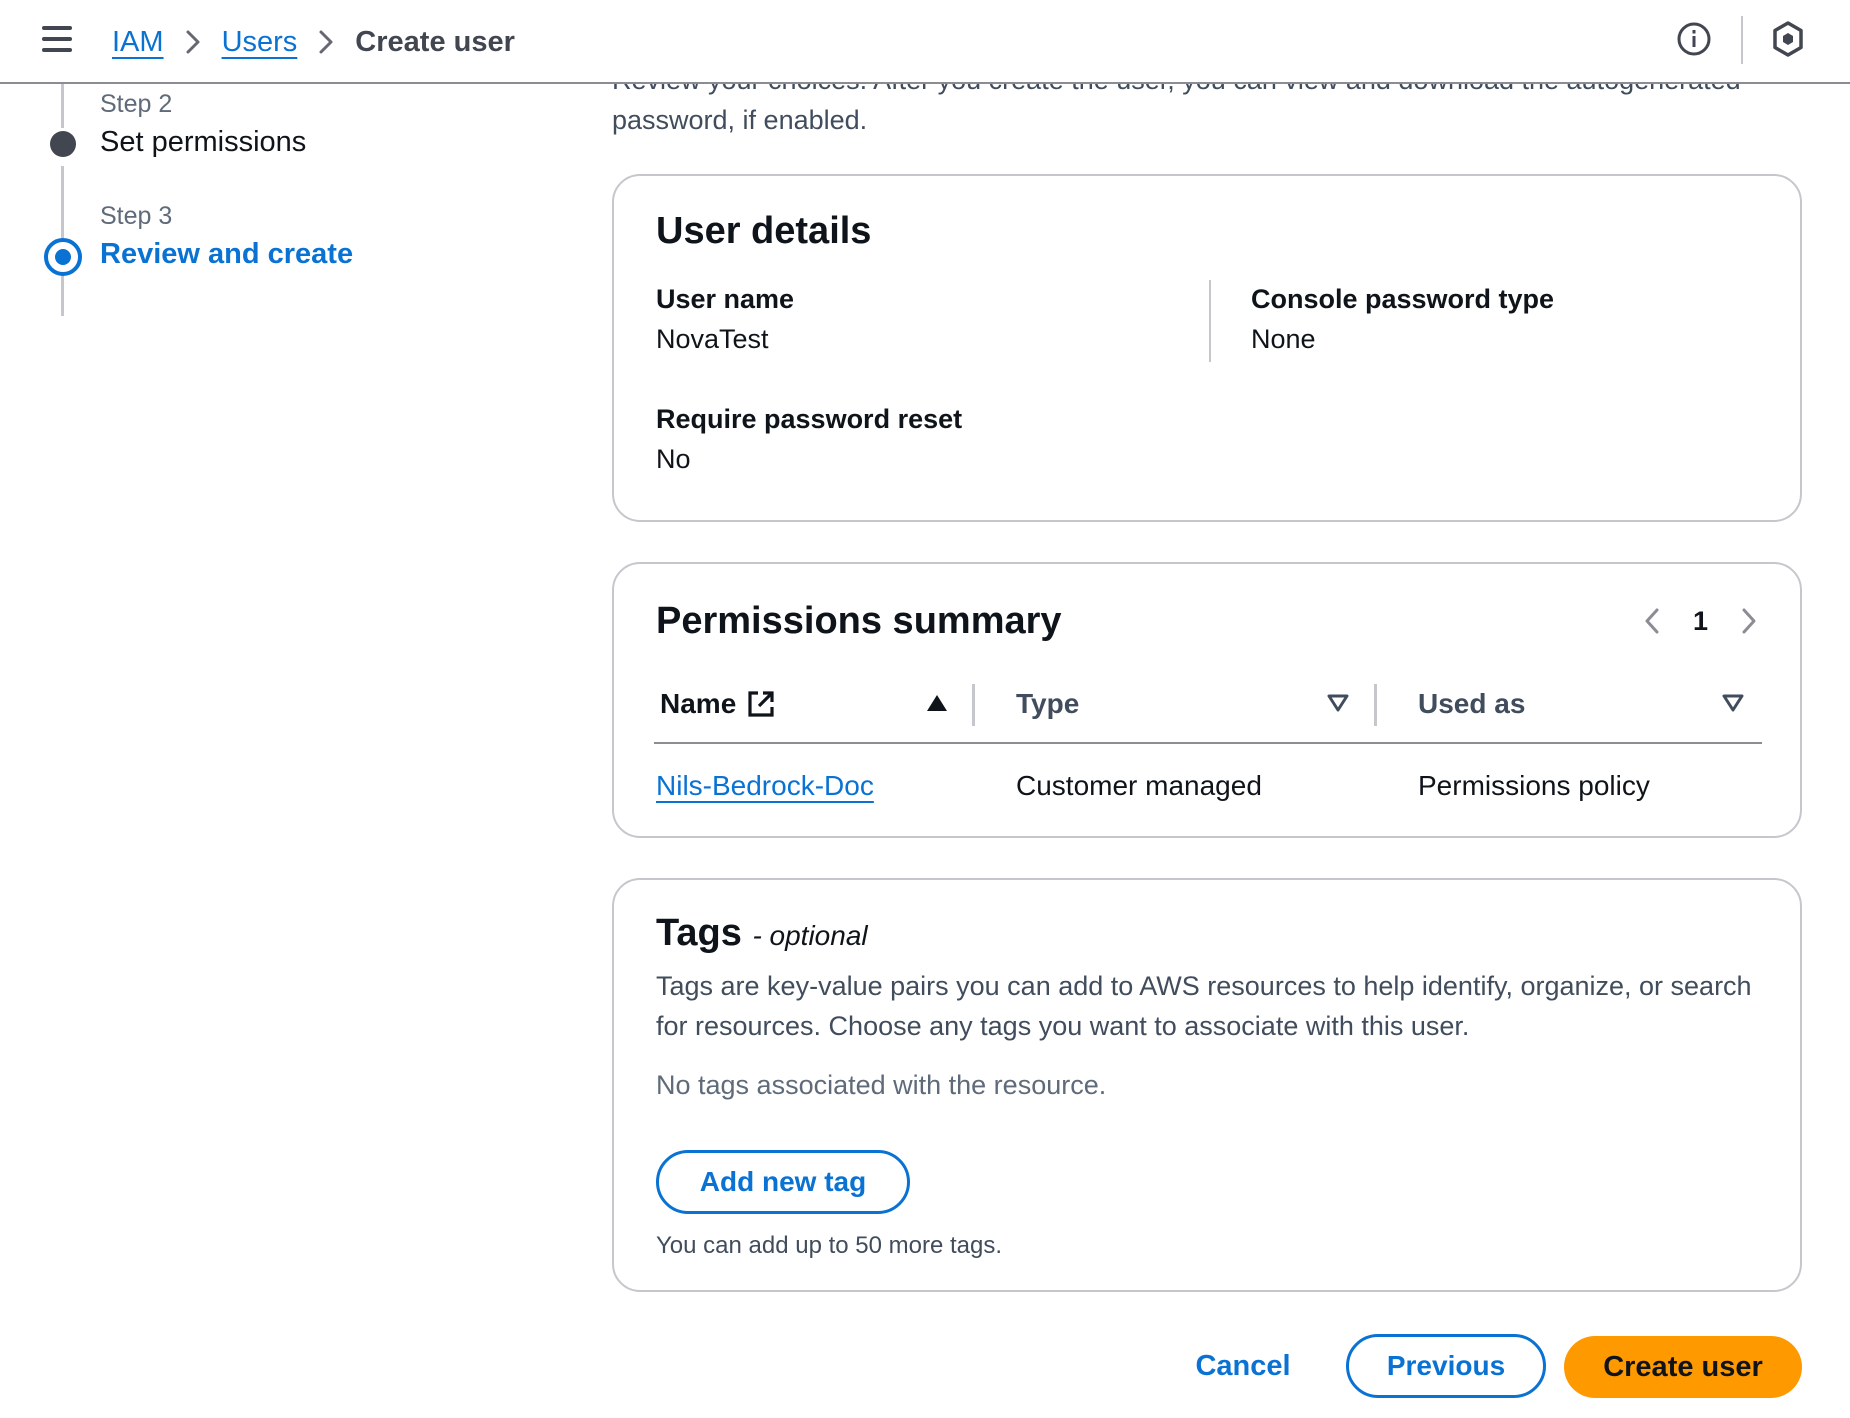  I want to click on console-password-type-value: None, so click(1283, 339).